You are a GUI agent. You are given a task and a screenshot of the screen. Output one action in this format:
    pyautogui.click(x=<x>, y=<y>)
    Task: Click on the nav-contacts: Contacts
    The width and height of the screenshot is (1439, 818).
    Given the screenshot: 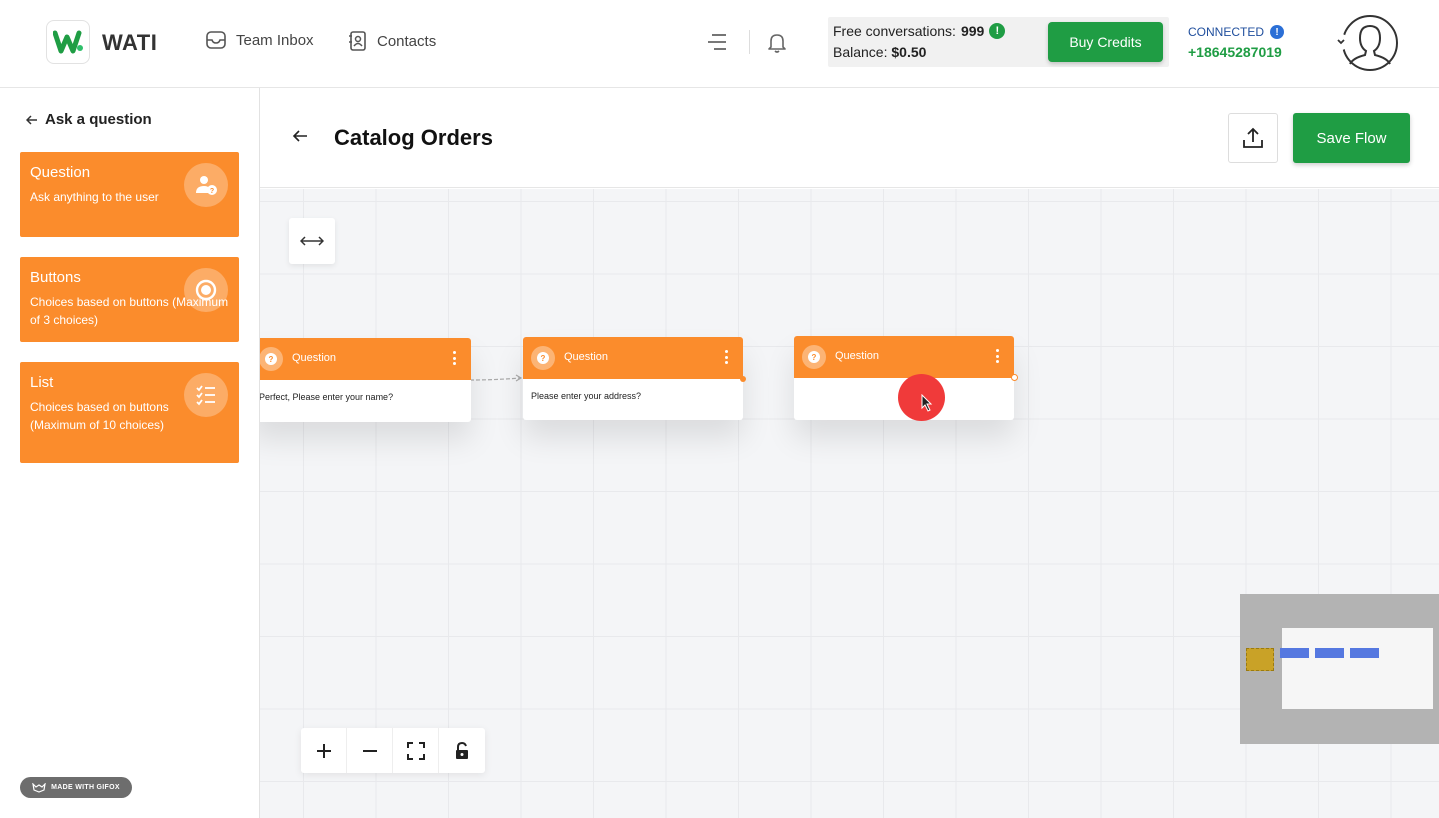 What is the action you would take?
    pyautogui.click(x=392, y=41)
    